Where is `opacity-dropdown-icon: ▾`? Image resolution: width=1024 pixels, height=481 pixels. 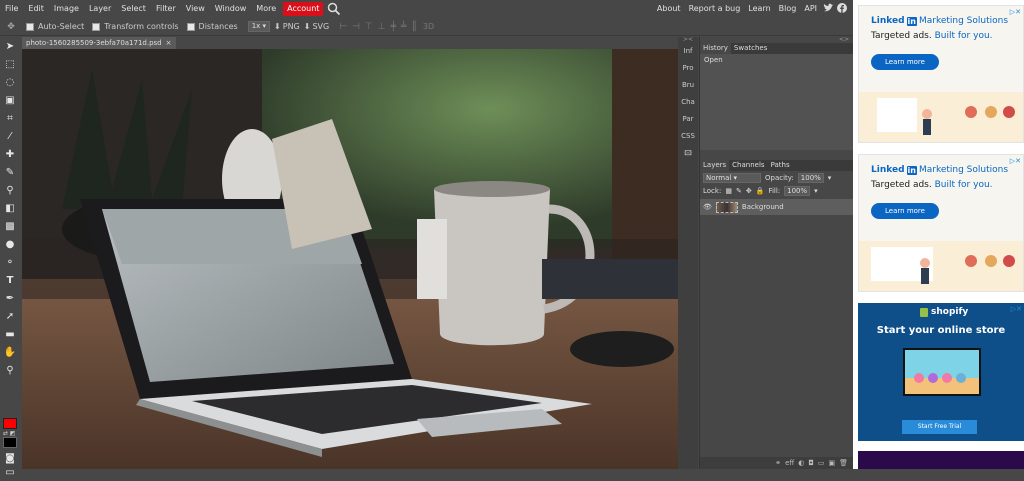
opacity-dropdown-icon: ▾ is located at coordinates (830, 178).